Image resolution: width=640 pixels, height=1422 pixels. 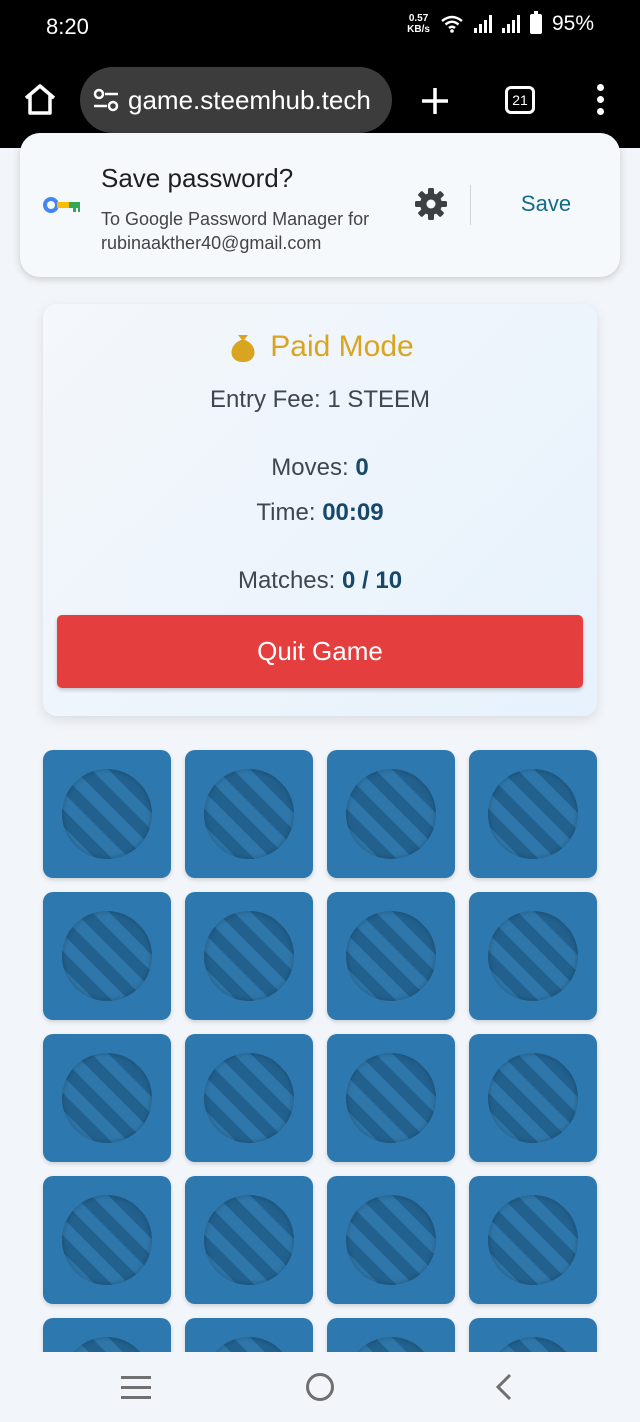 I want to click on matches-value: 0 / 10, so click(x=372, y=580).